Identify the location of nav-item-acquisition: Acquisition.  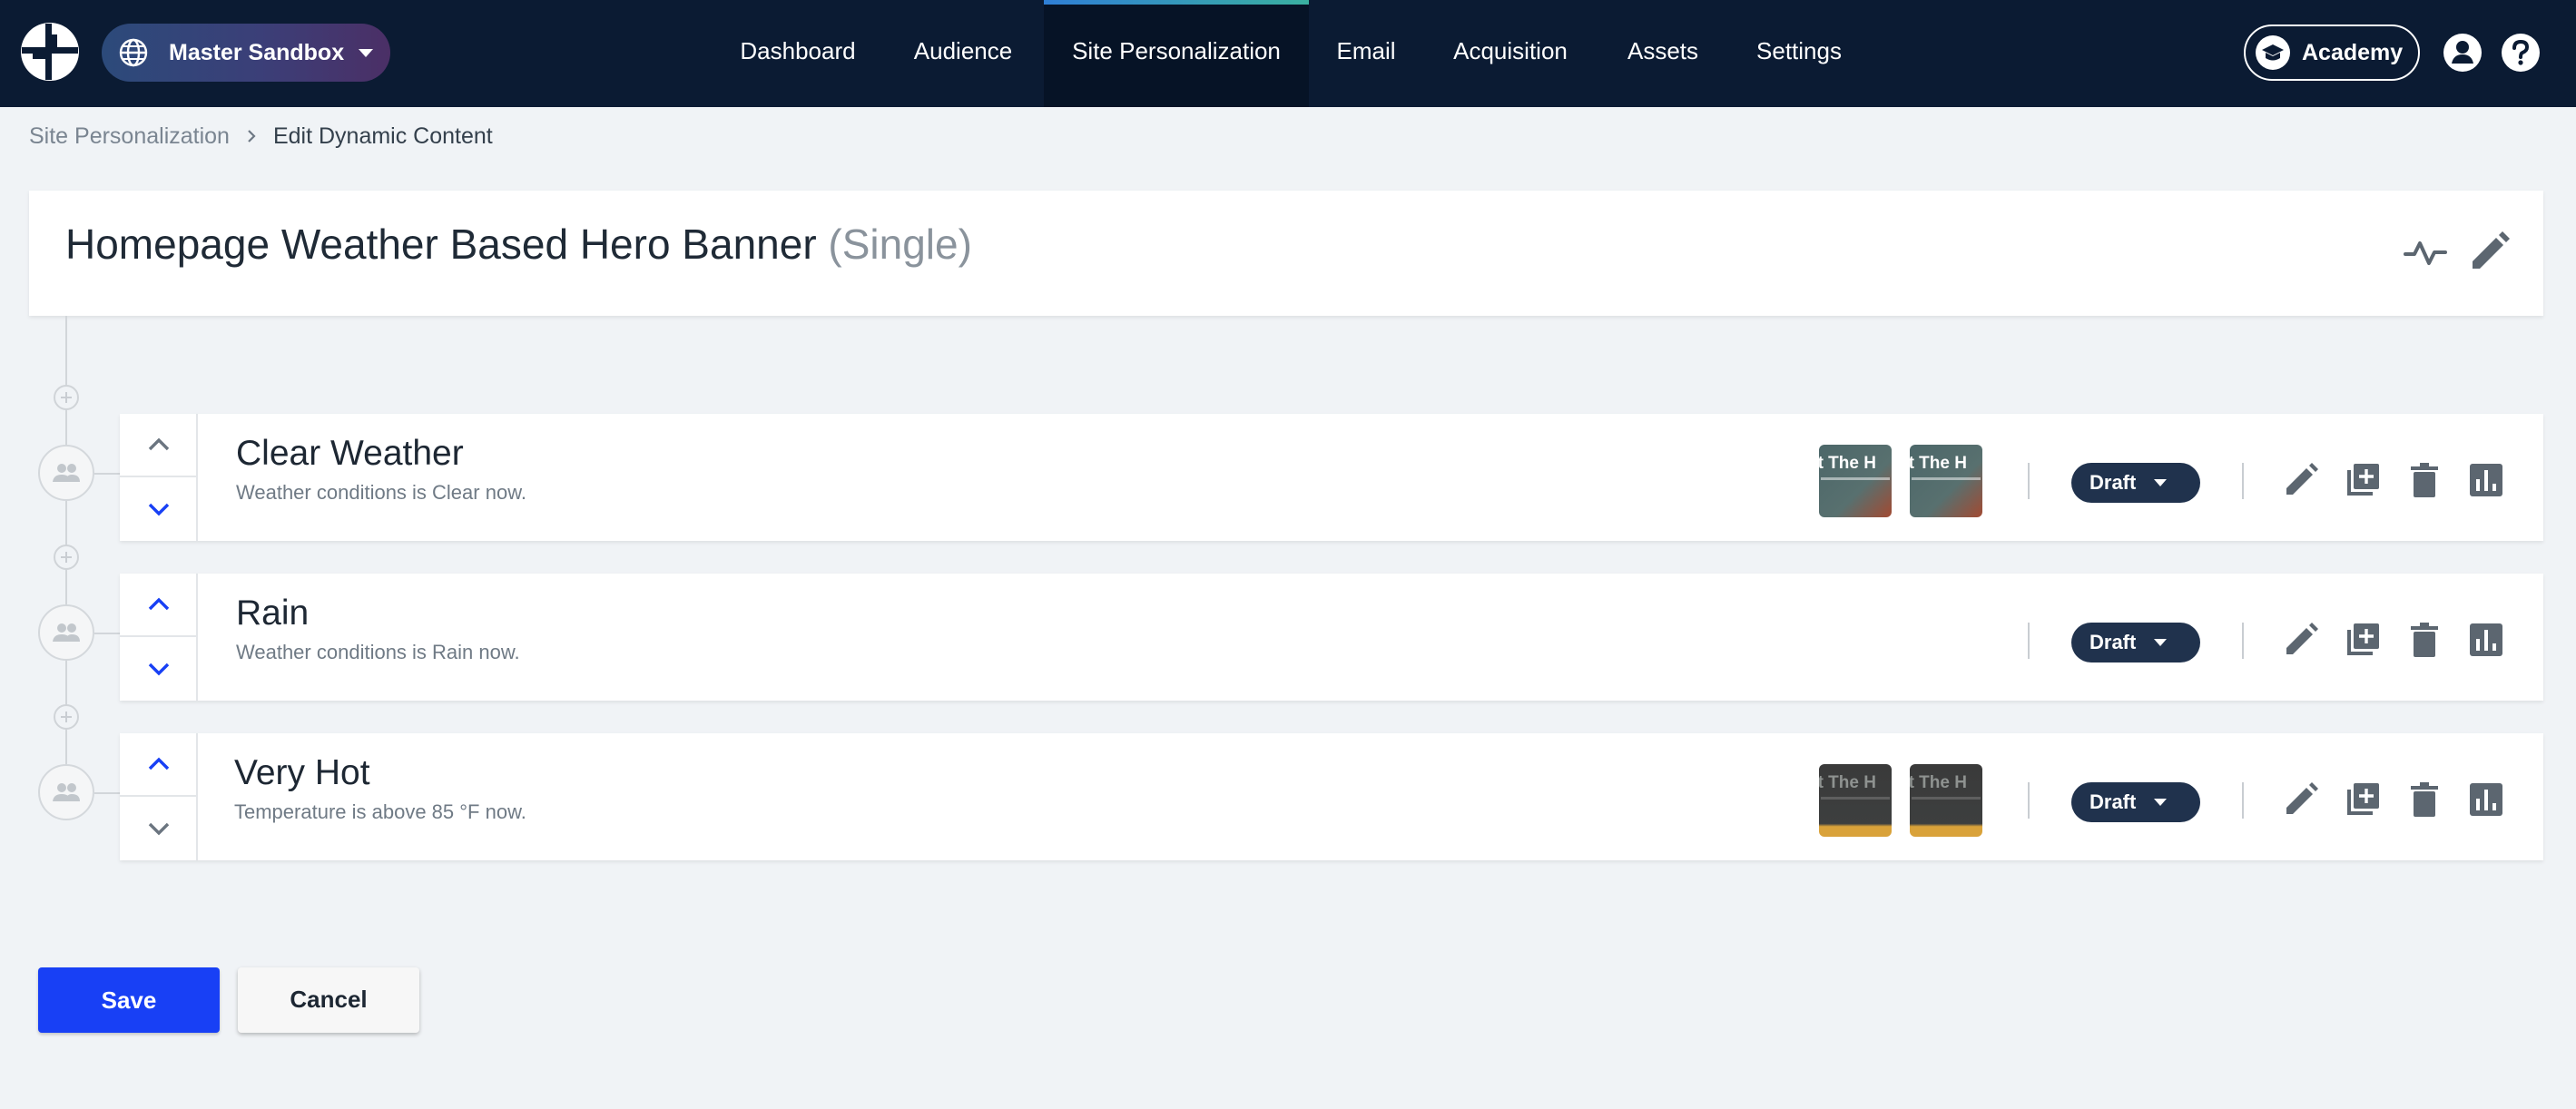
(1510, 53).